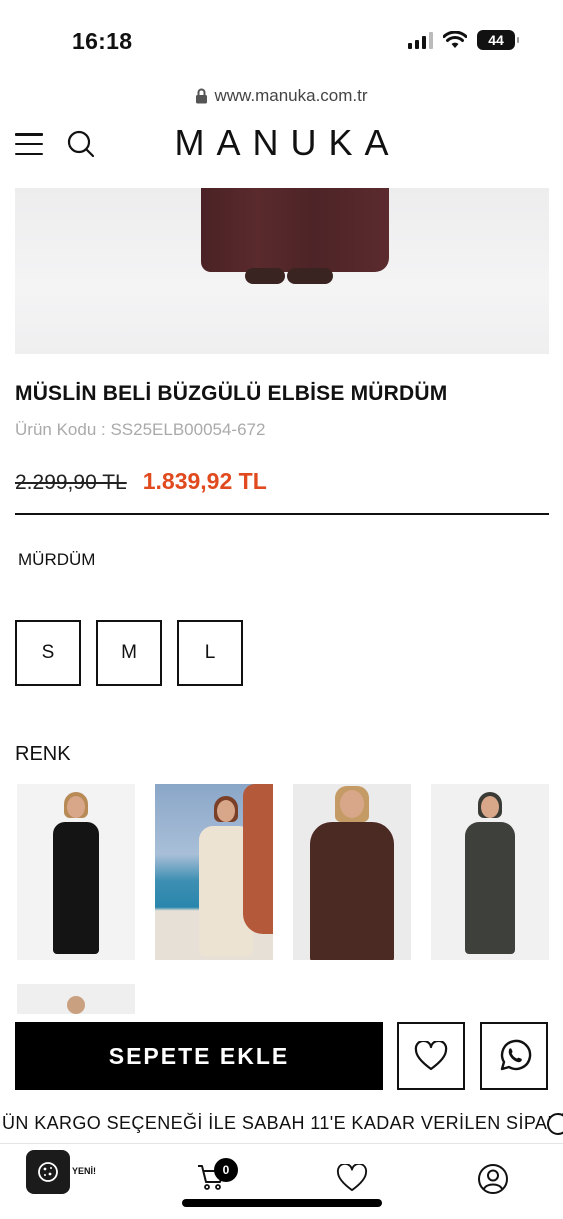 Image resolution: width=563 pixels, height=1219 pixels. Describe the element at coordinates (352, 1178) in the screenshot. I see `favorites-nav-icon` at that location.